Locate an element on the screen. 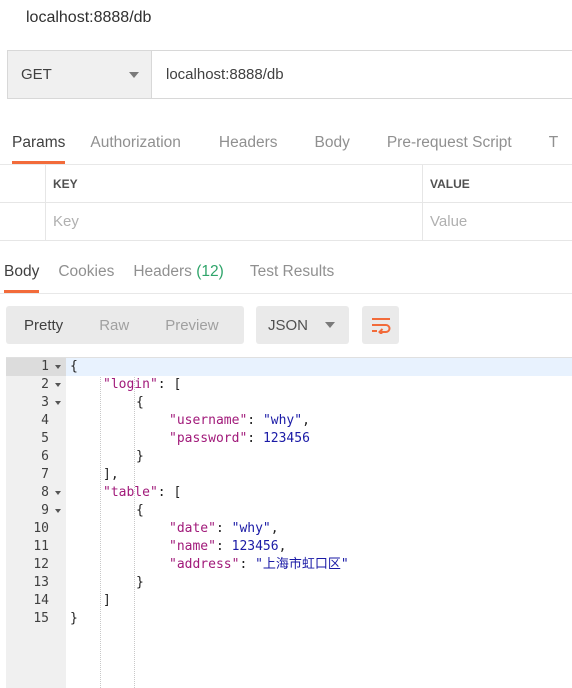 The height and width of the screenshot is (688, 572). code-line: ], is located at coordinates (319, 475).